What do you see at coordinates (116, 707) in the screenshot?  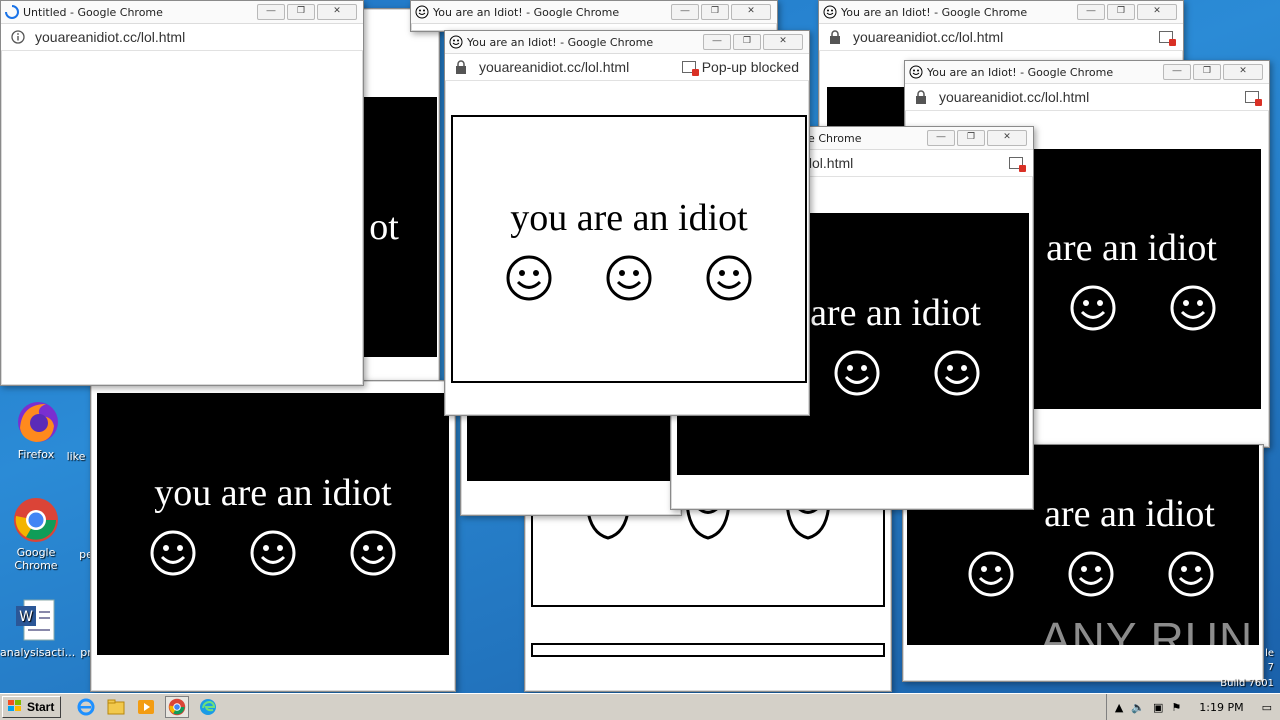 I see `file-explorer-icon` at bounding box center [116, 707].